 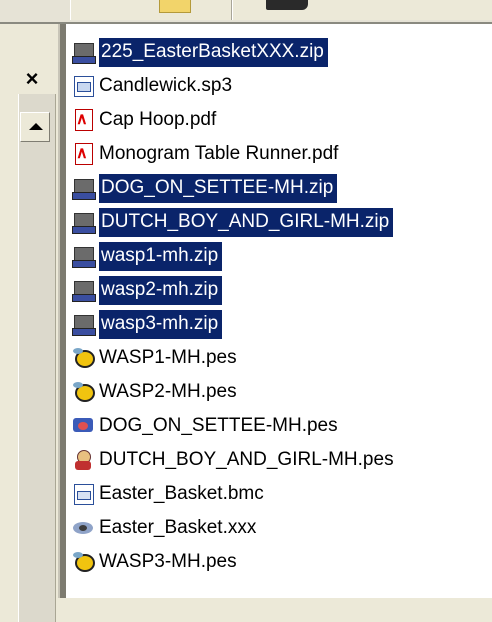 I want to click on file-list-item: Cap Hoop.pdf, so click(x=143, y=120).